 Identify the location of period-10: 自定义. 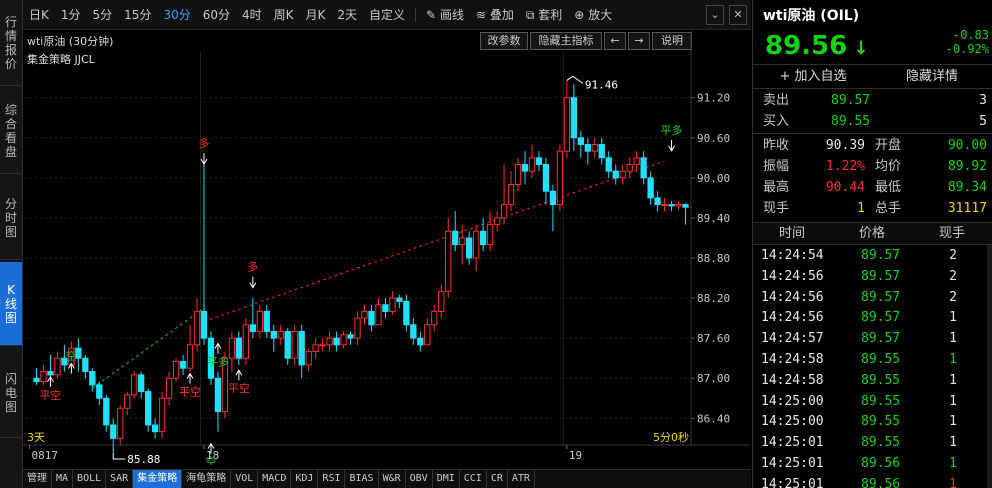
(387, 14).